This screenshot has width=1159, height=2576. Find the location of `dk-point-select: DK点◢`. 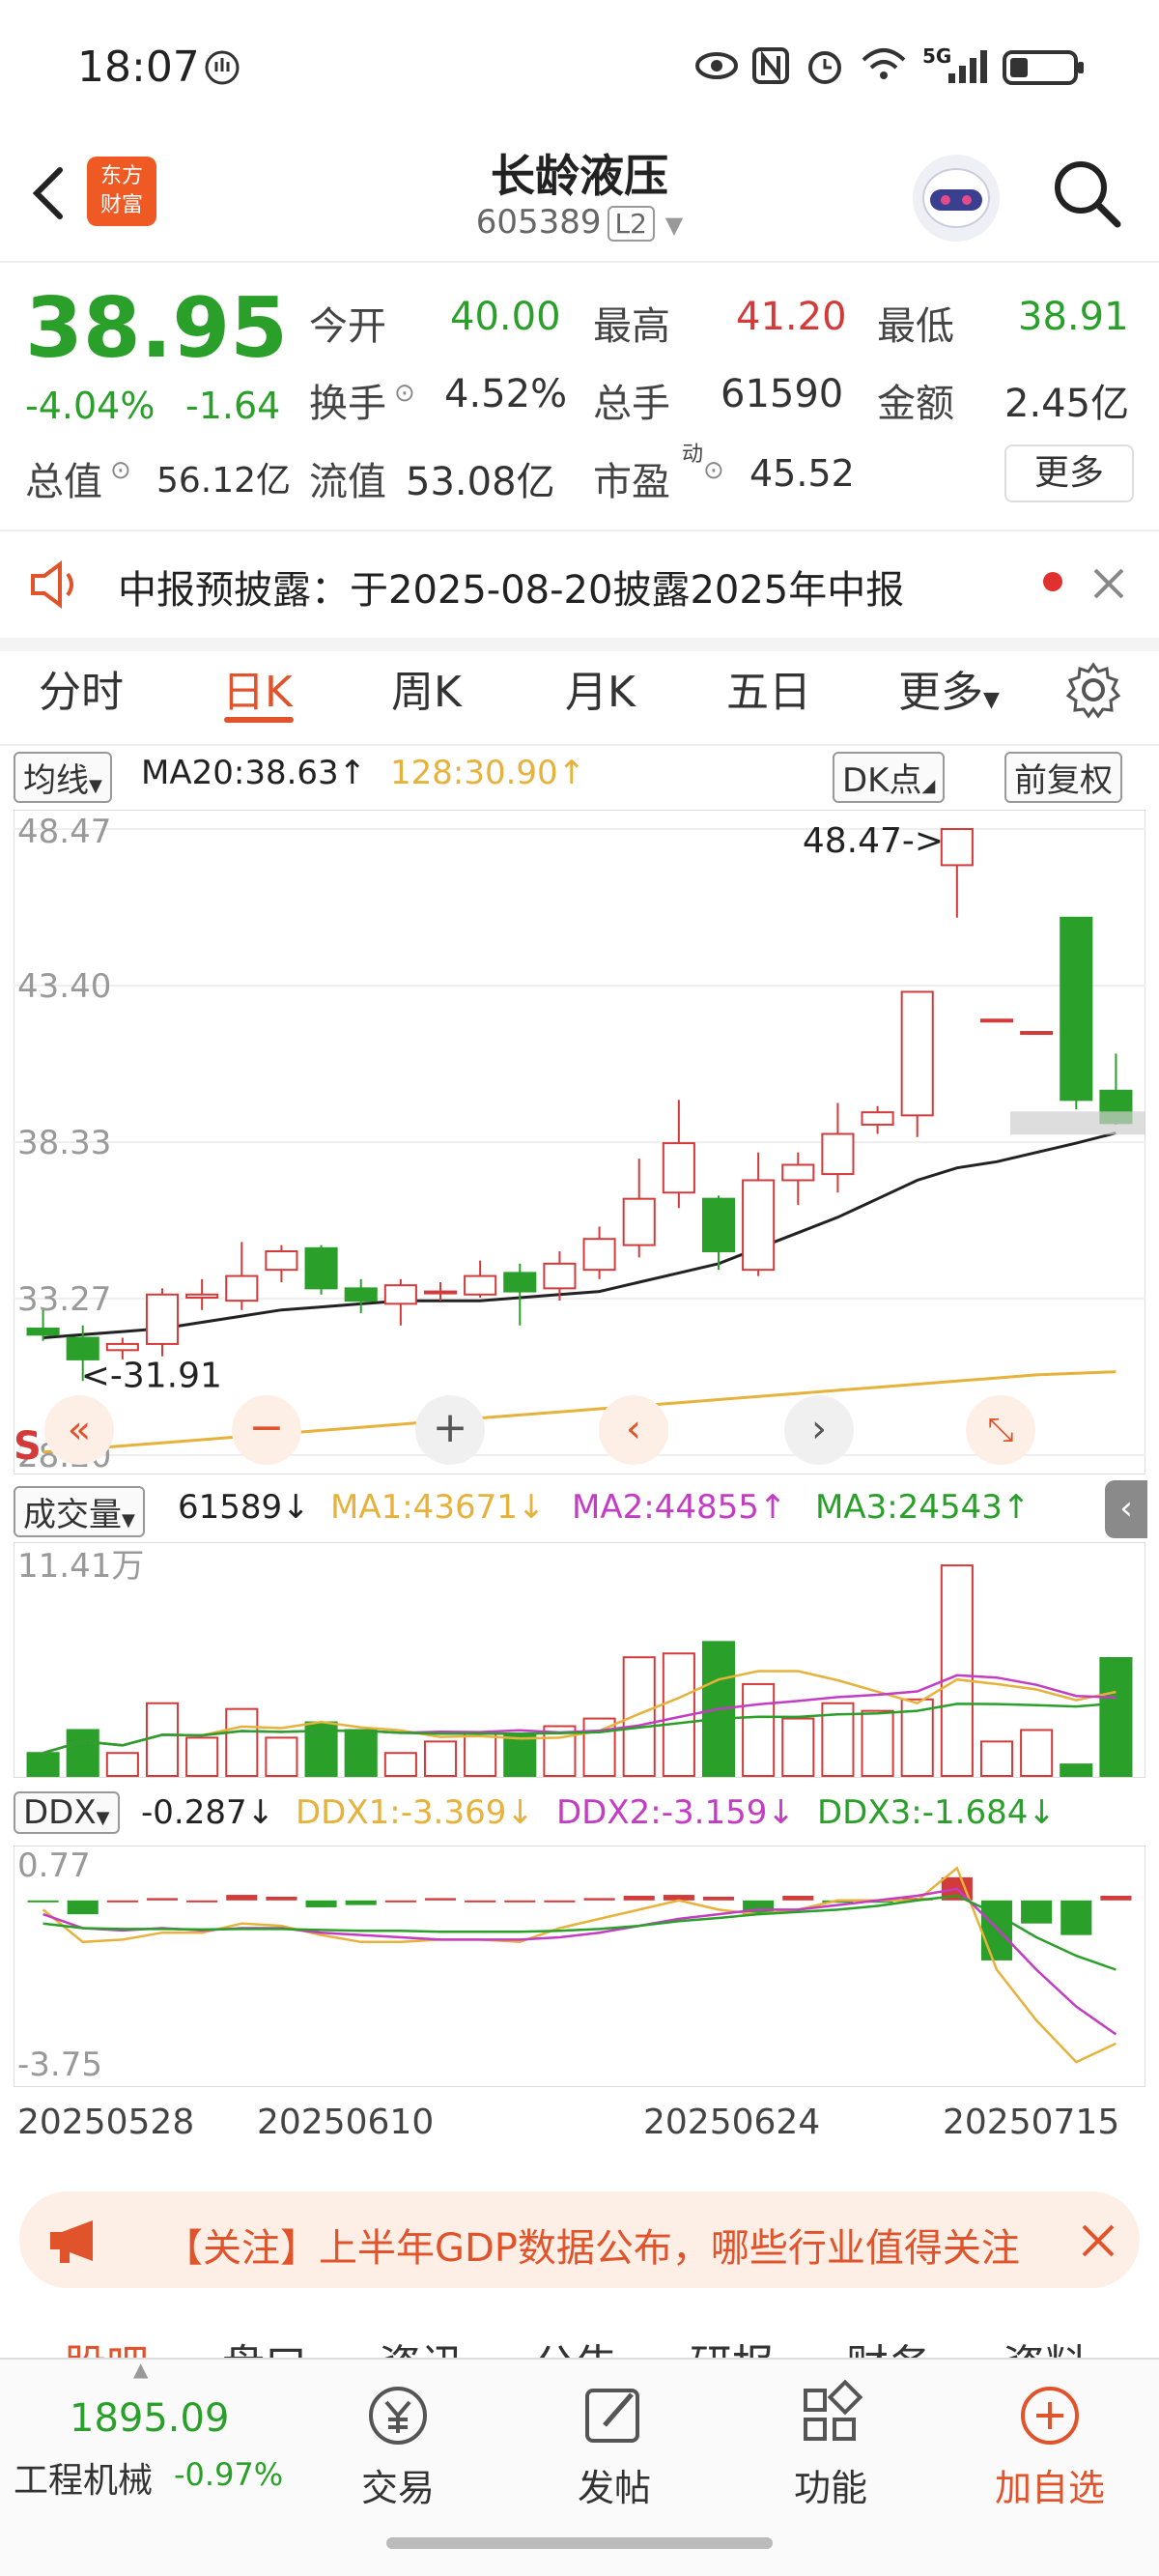

dk-point-select: DK点◢ is located at coordinates (890, 778).